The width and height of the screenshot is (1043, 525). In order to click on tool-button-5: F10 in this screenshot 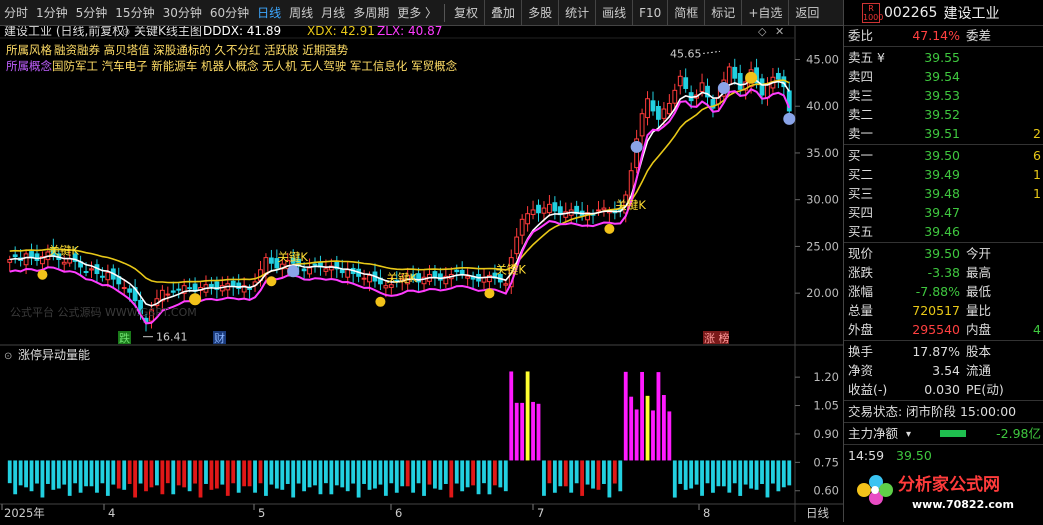, I will do `click(649, 13)`.